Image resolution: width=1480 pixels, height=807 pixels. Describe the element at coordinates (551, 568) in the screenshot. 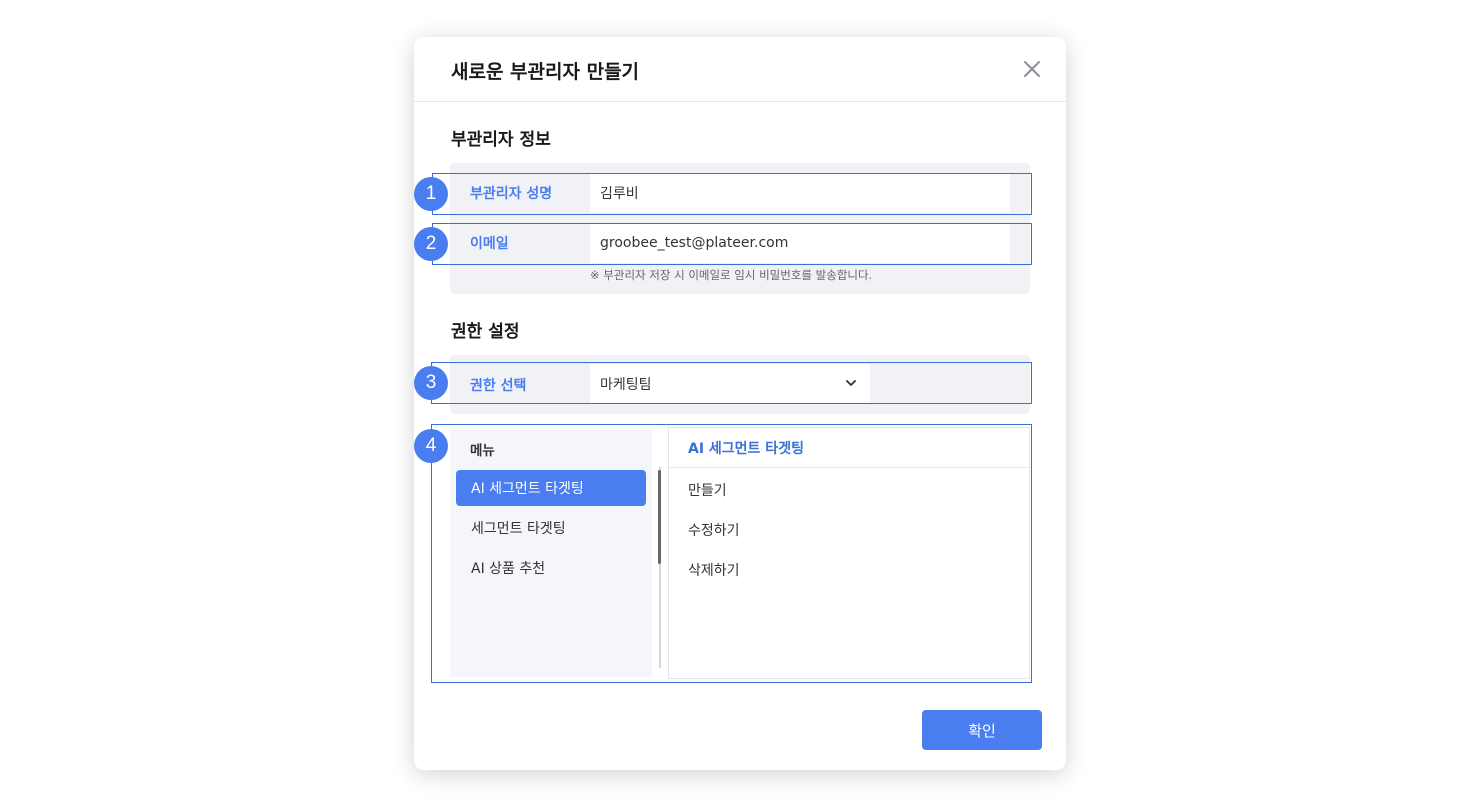

I see `menu-item-ai-product-recommend: AI 상품 추천` at that location.